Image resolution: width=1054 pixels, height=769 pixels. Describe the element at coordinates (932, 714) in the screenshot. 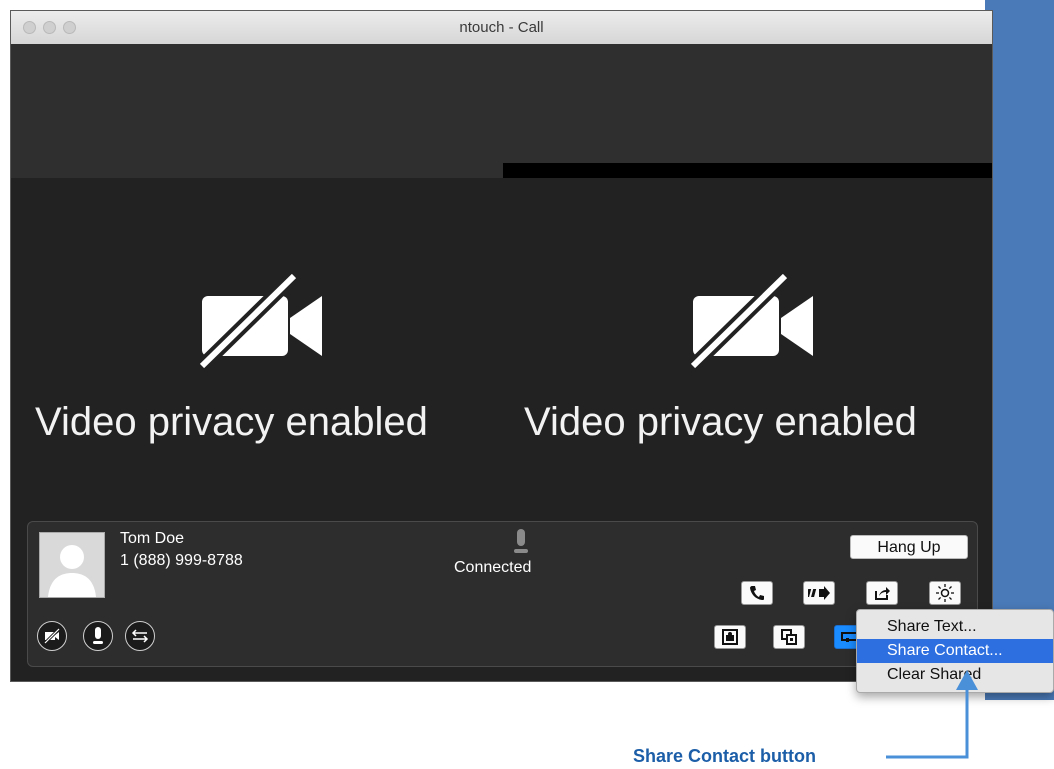

I see `callout-arrow` at that location.